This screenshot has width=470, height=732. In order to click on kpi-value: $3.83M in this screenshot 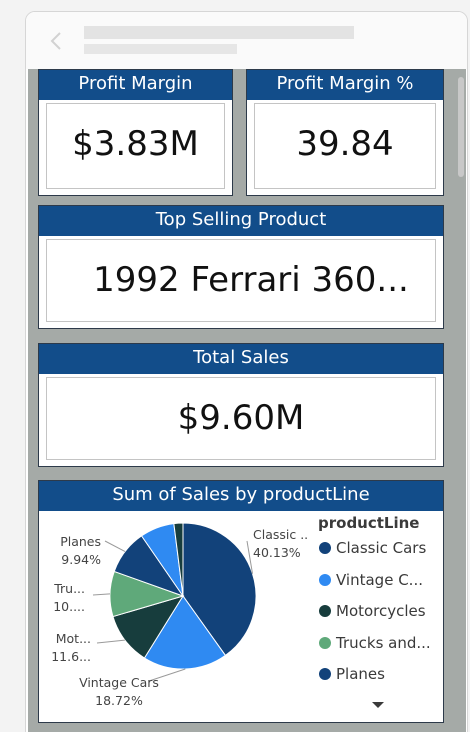, I will do `click(135, 144)`.